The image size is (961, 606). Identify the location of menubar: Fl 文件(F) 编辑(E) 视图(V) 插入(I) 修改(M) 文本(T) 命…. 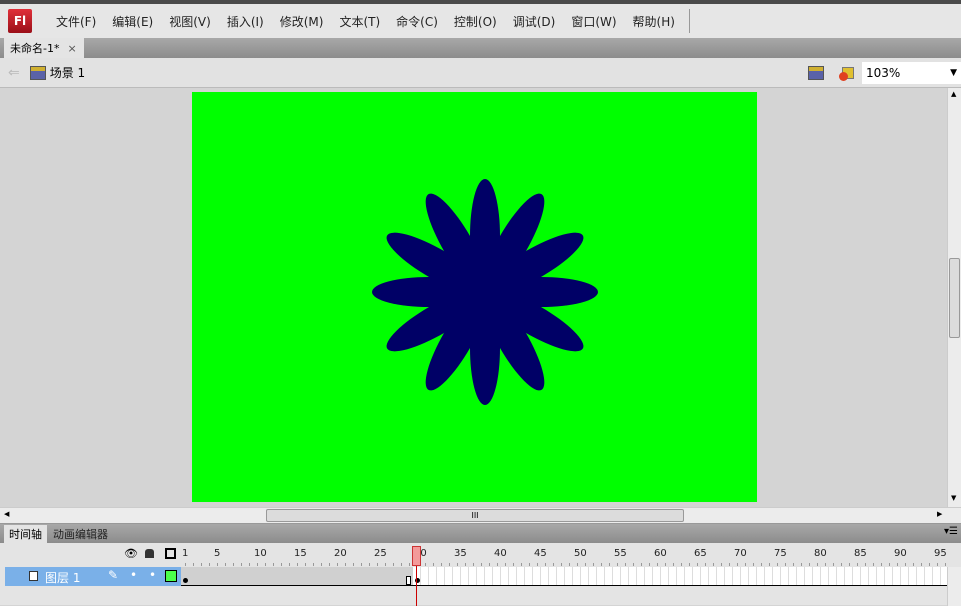
(480, 21).